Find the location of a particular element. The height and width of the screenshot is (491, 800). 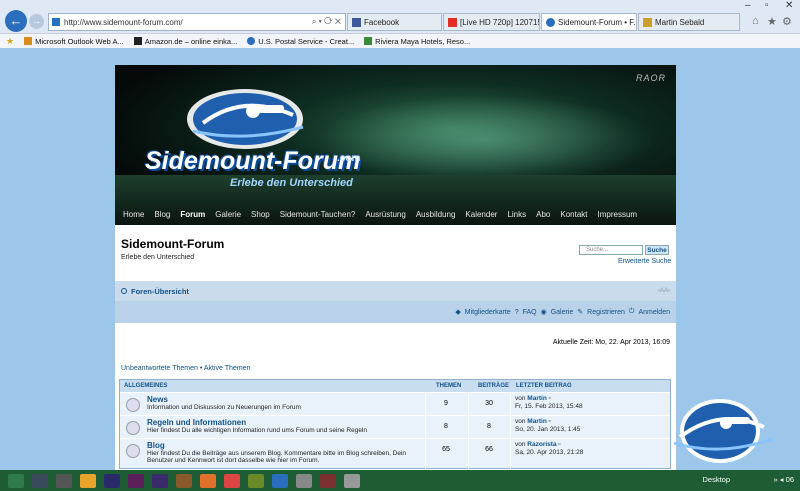

gallery-link: Galerie is located at coordinates (562, 312).